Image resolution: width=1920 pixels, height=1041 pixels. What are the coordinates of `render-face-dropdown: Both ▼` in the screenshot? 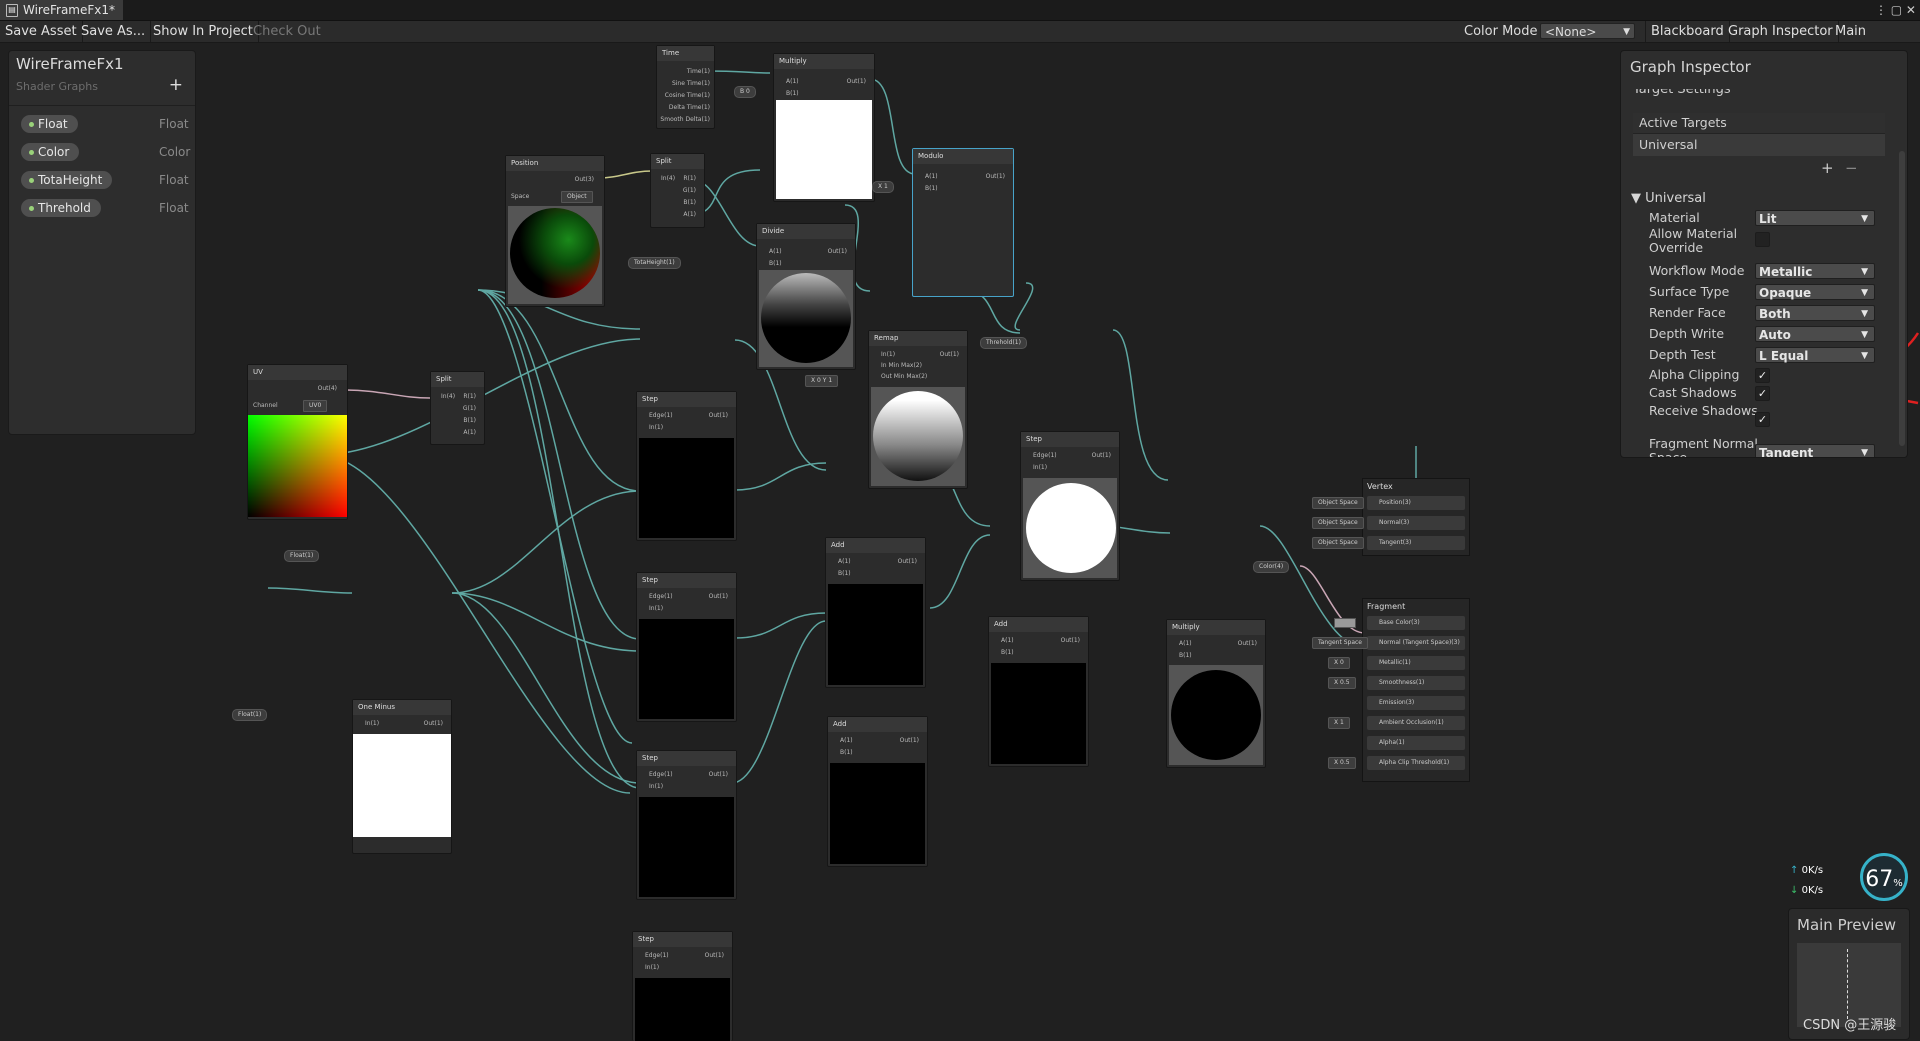 It's located at (1815, 313).